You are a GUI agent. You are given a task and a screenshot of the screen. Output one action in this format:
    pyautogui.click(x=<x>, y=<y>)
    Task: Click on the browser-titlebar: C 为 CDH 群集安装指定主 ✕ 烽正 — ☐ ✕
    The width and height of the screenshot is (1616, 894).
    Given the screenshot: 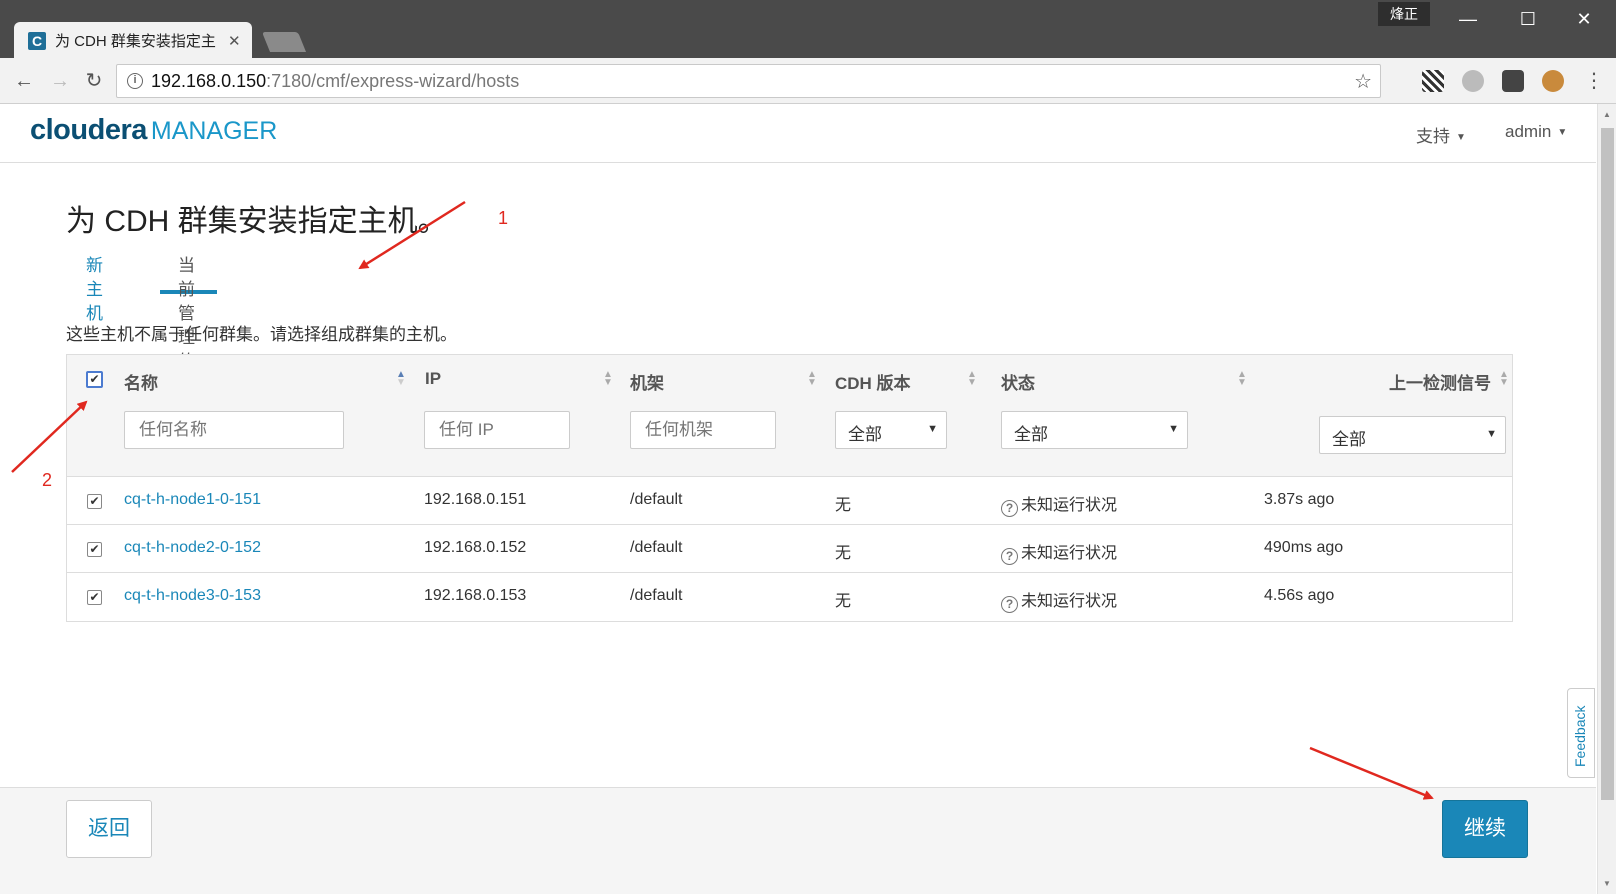 What is the action you would take?
    pyautogui.click(x=808, y=29)
    